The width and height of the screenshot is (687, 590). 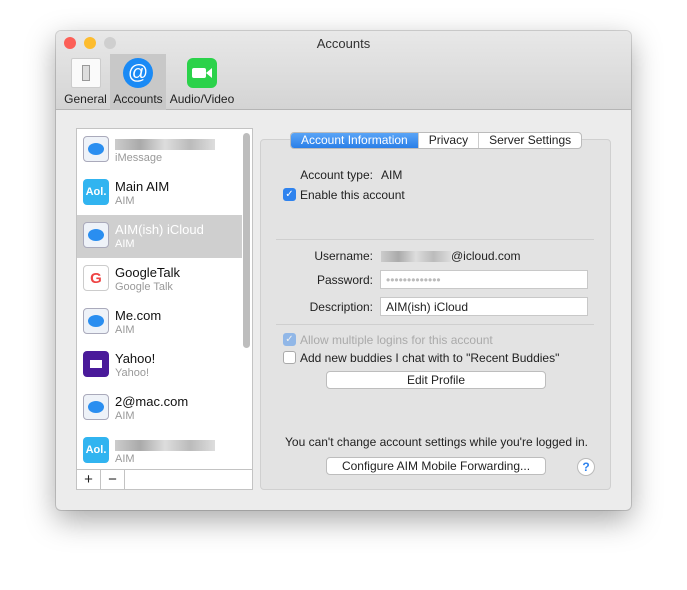 What do you see at coordinates (132, 373) in the screenshot?
I see `account-type: Yahoo!` at bounding box center [132, 373].